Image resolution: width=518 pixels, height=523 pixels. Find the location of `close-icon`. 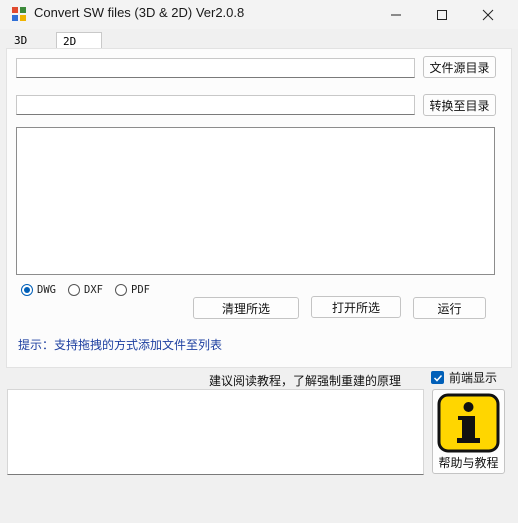

close-icon is located at coordinates (488, 14).